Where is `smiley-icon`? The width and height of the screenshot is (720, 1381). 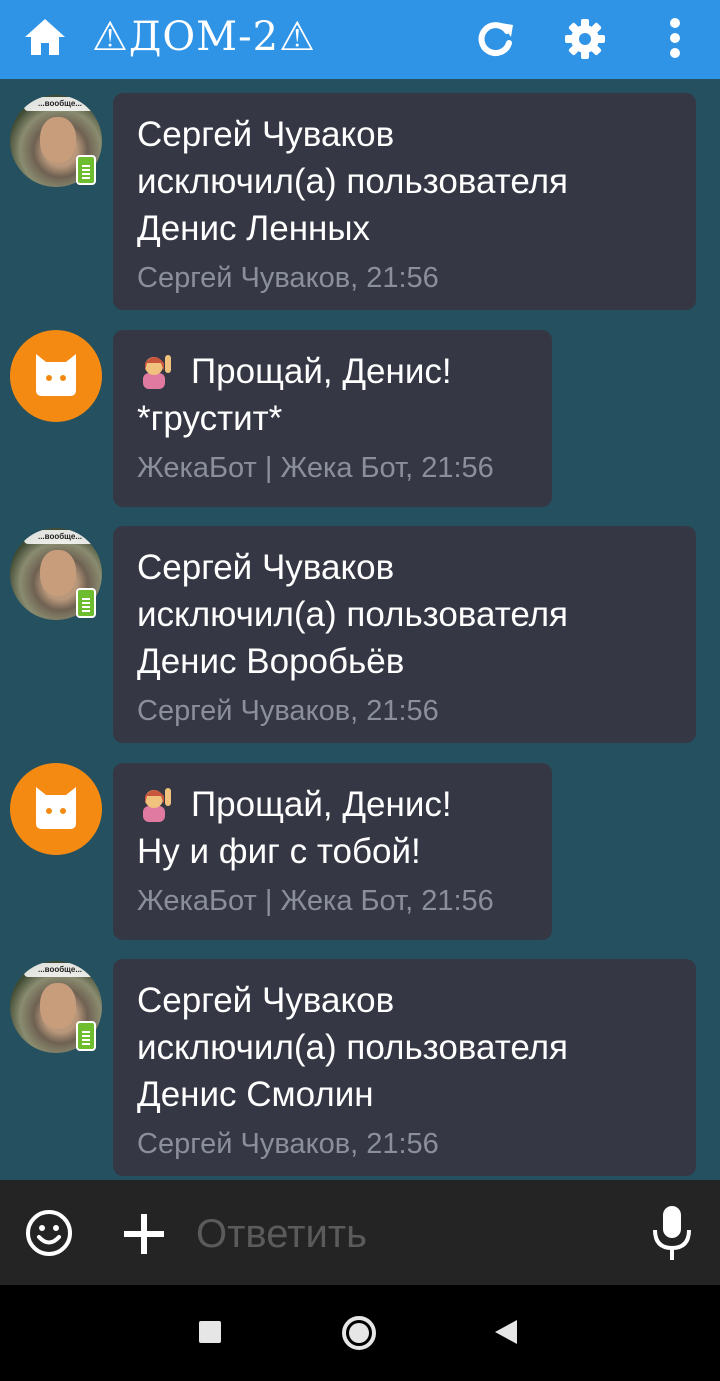
smiley-icon is located at coordinates (49, 1233).